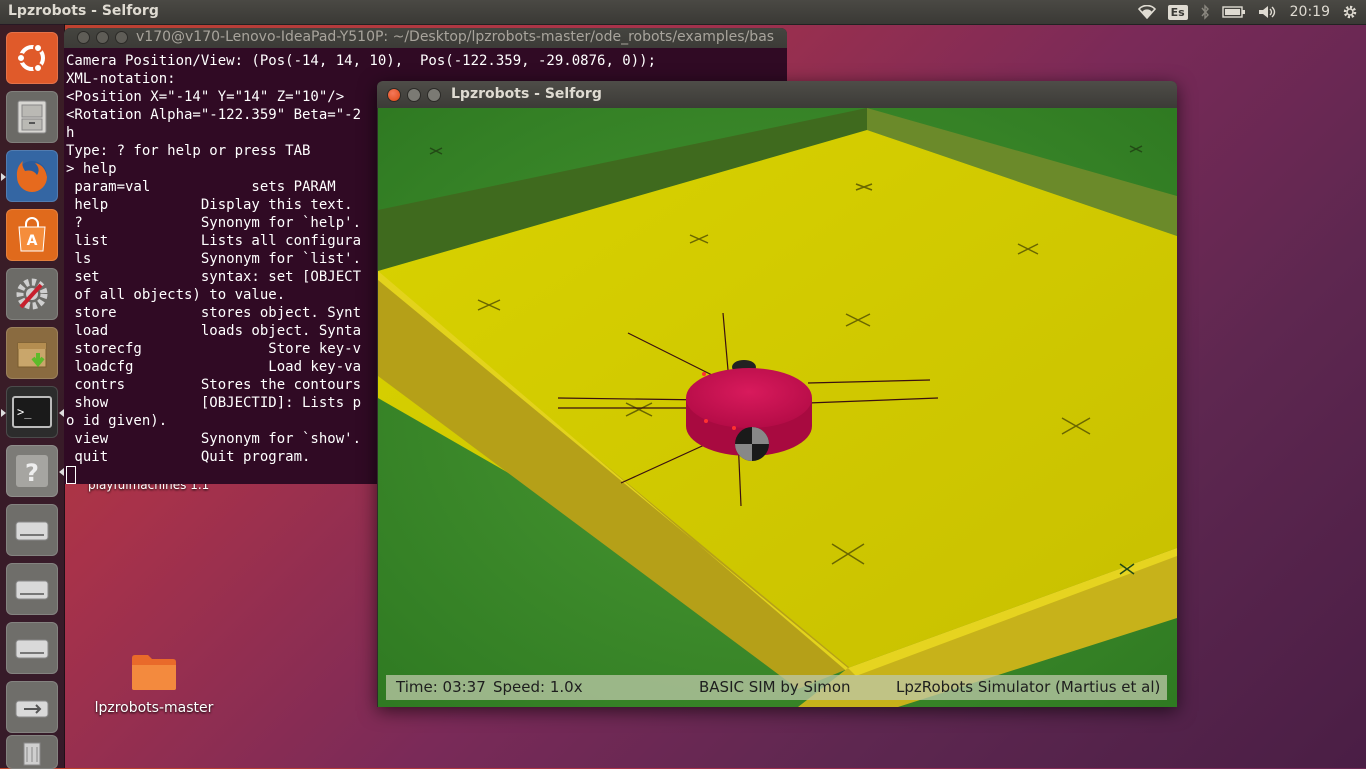  I want to click on launcher-ubuntu-dash, so click(32, 58).